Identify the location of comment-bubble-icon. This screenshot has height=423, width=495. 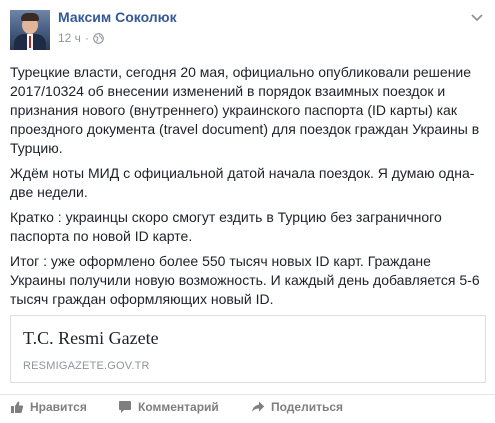
(125, 407).